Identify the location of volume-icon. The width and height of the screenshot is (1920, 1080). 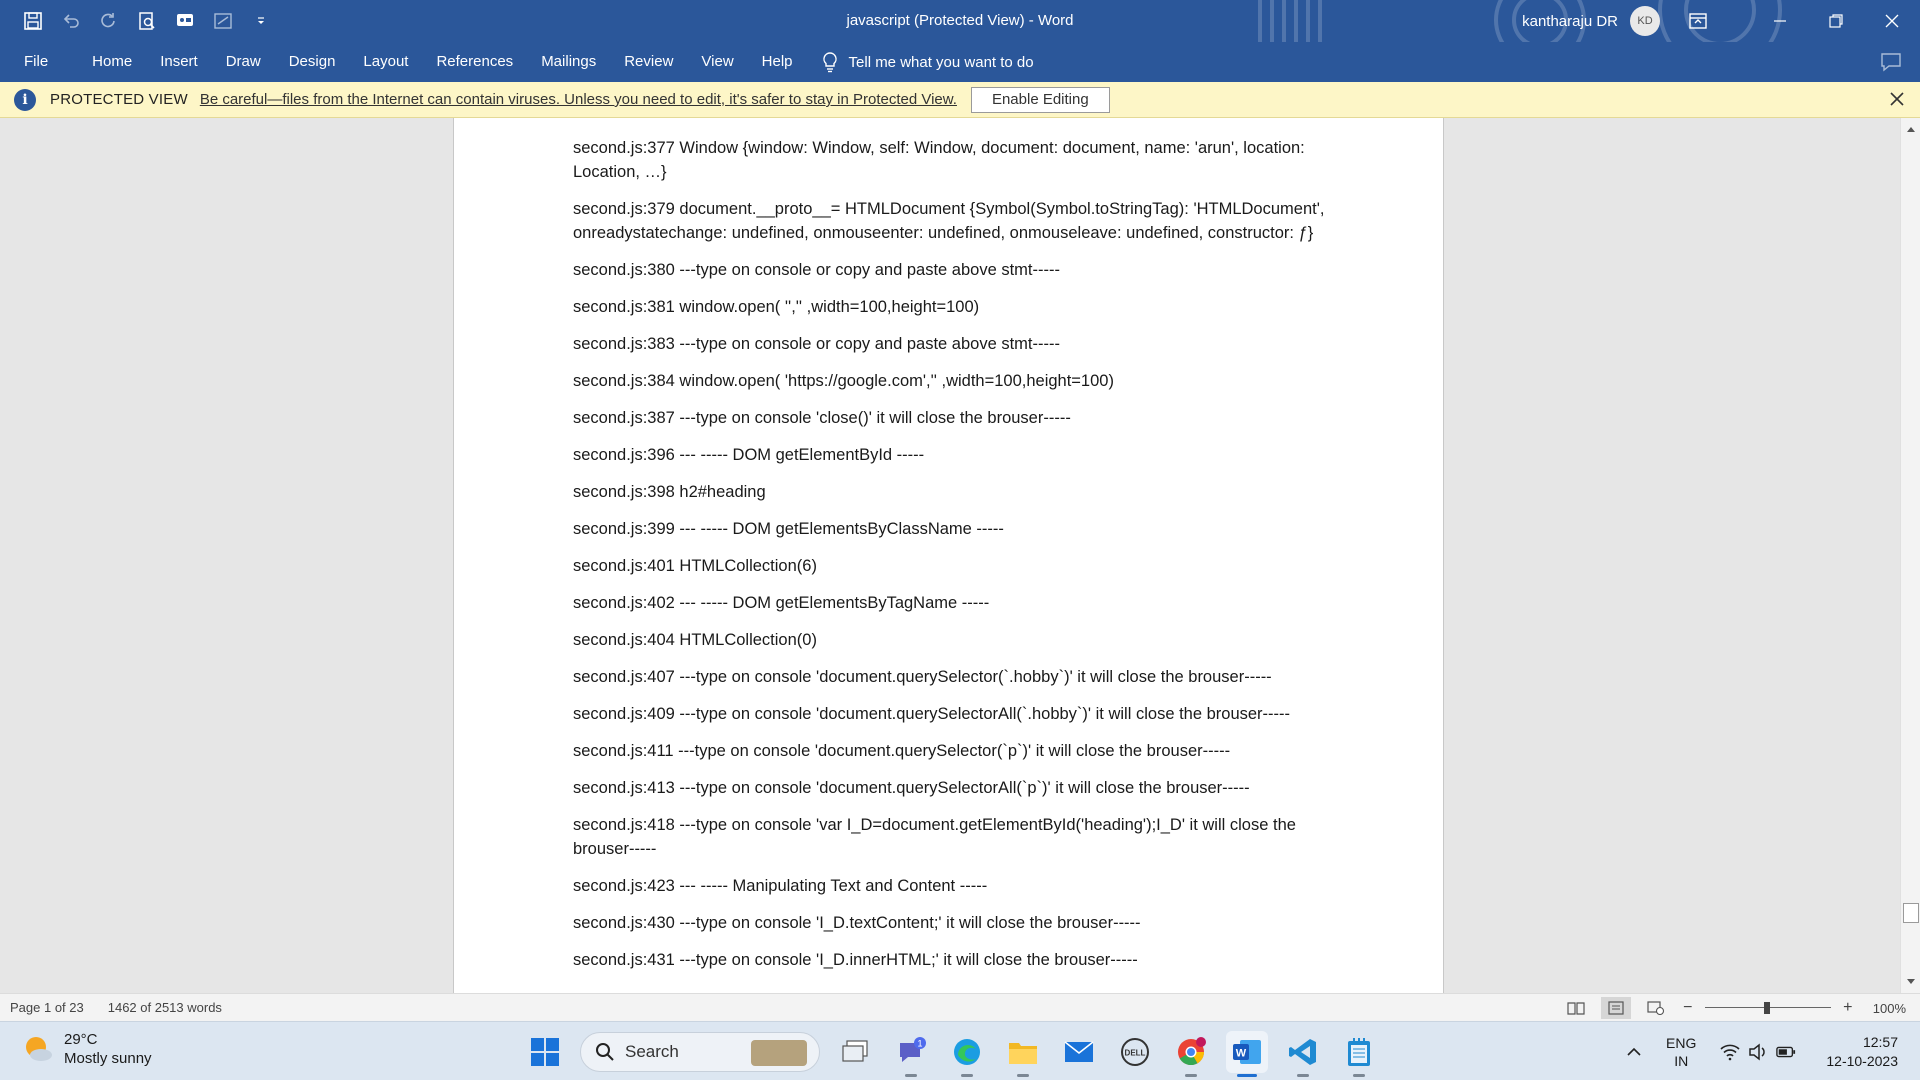
(1757, 1051).